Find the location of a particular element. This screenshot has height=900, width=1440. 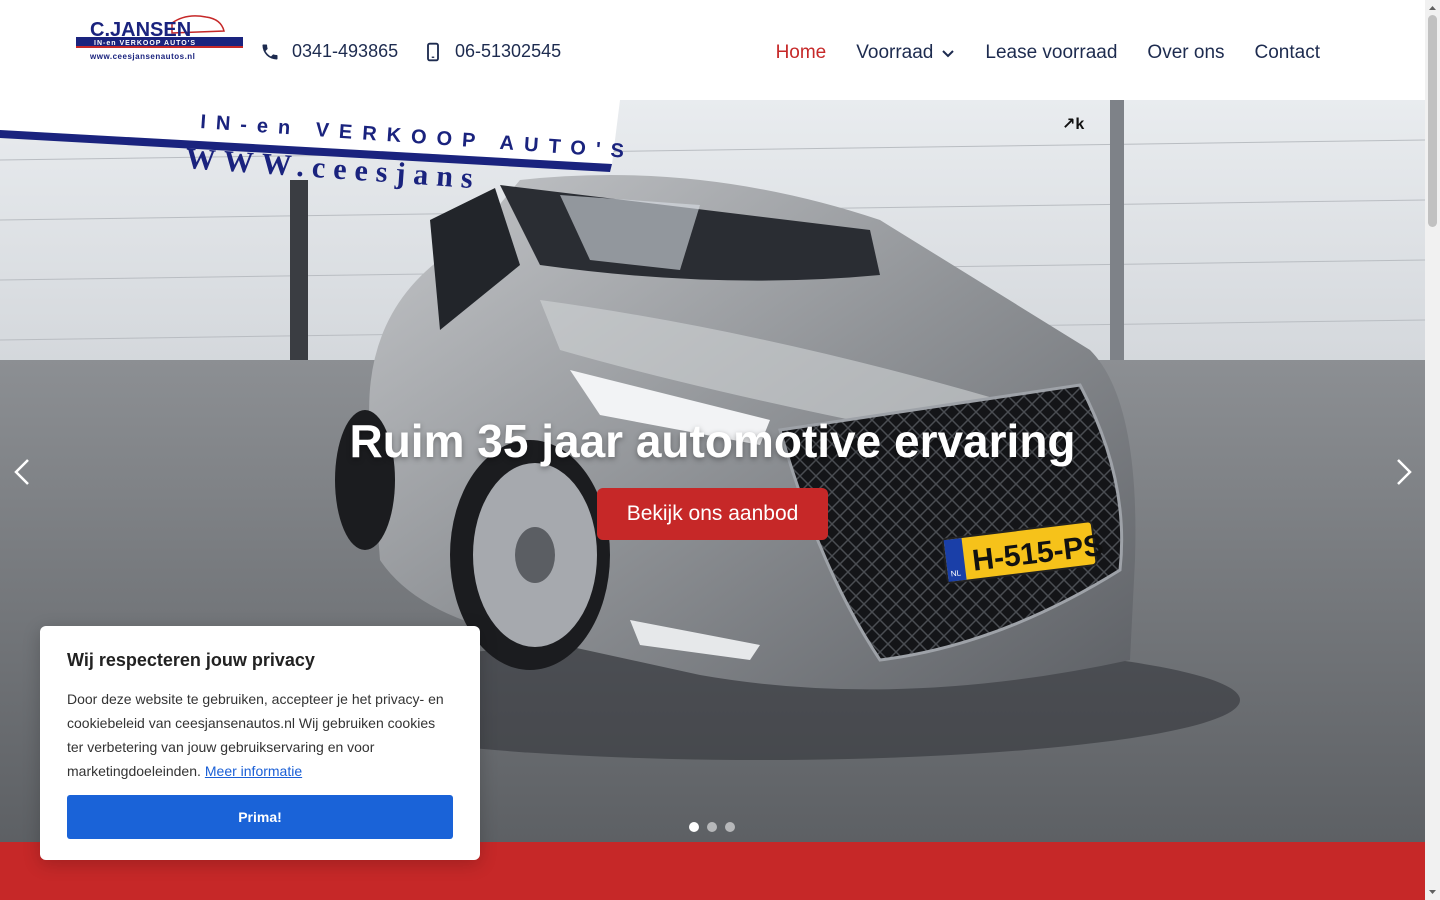

nav-item-over-ons-label: Over ons is located at coordinates (1186, 52).